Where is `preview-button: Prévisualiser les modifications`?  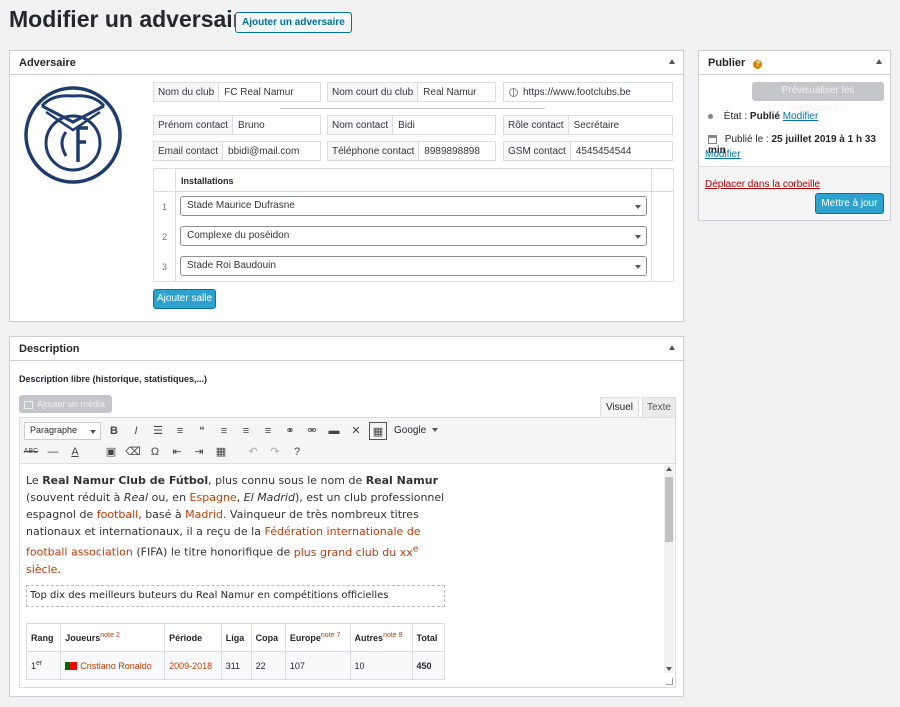 preview-button: Prévisualiser les modifications is located at coordinates (818, 98).